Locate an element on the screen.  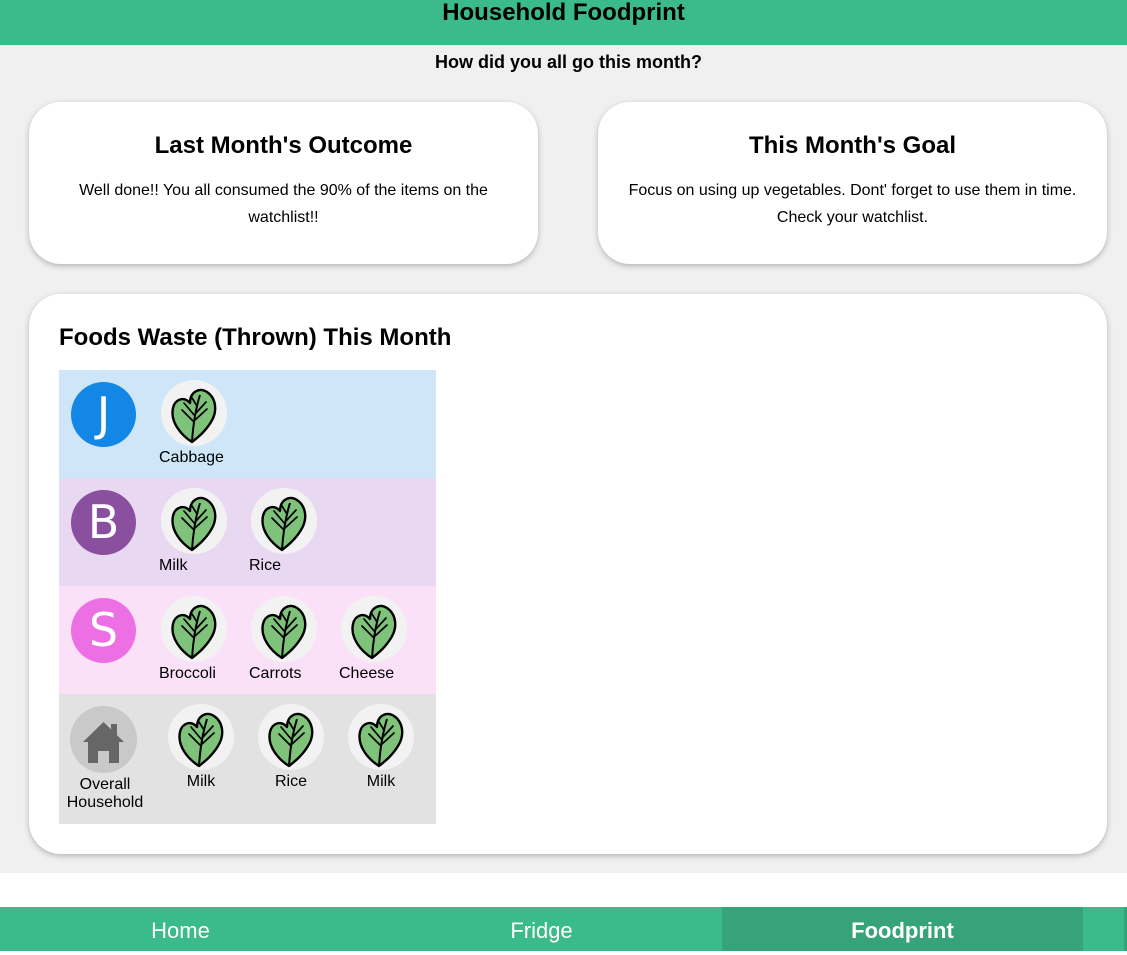
household-row: Overall Household Milk Rice Milk is located at coordinates (247, 759).